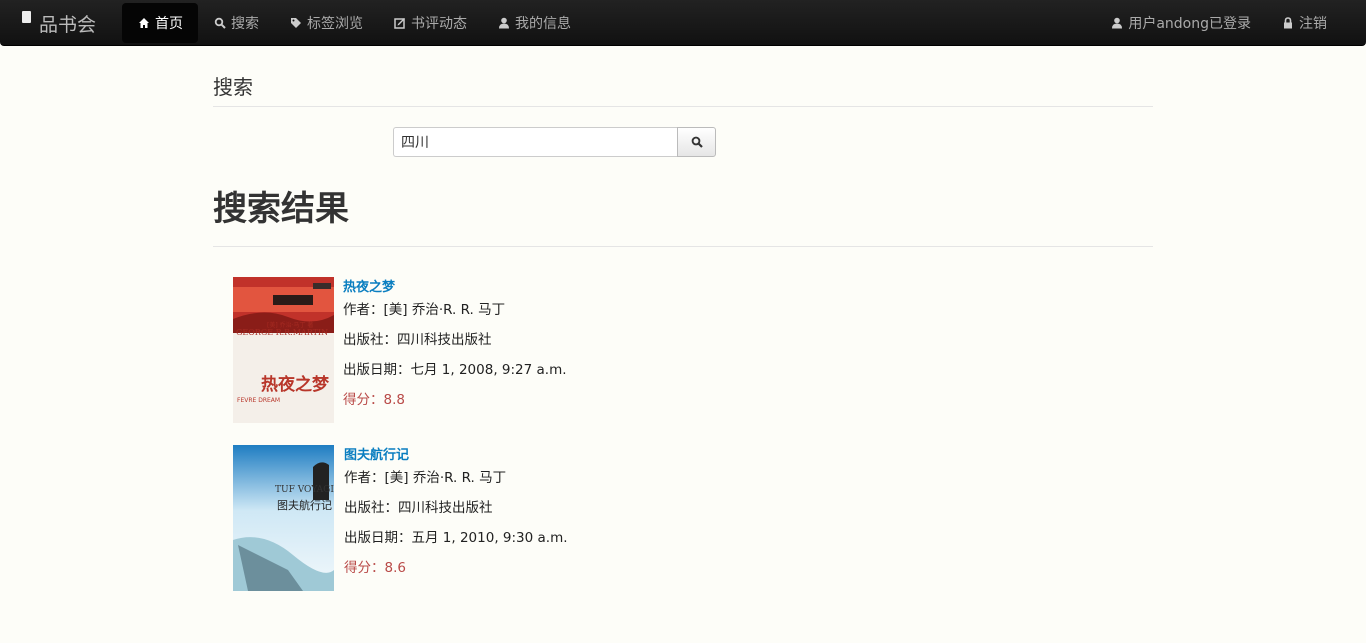 This screenshot has width=1366, height=643. I want to click on user-nav: 用户andong已登录 注销, so click(1218, 23).